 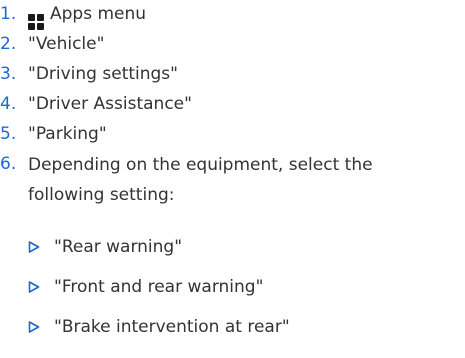 What do you see at coordinates (172, 327) in the screenshot?
I see `option-label: "Brake intervention at rear"` at bounding box center [172, 327].